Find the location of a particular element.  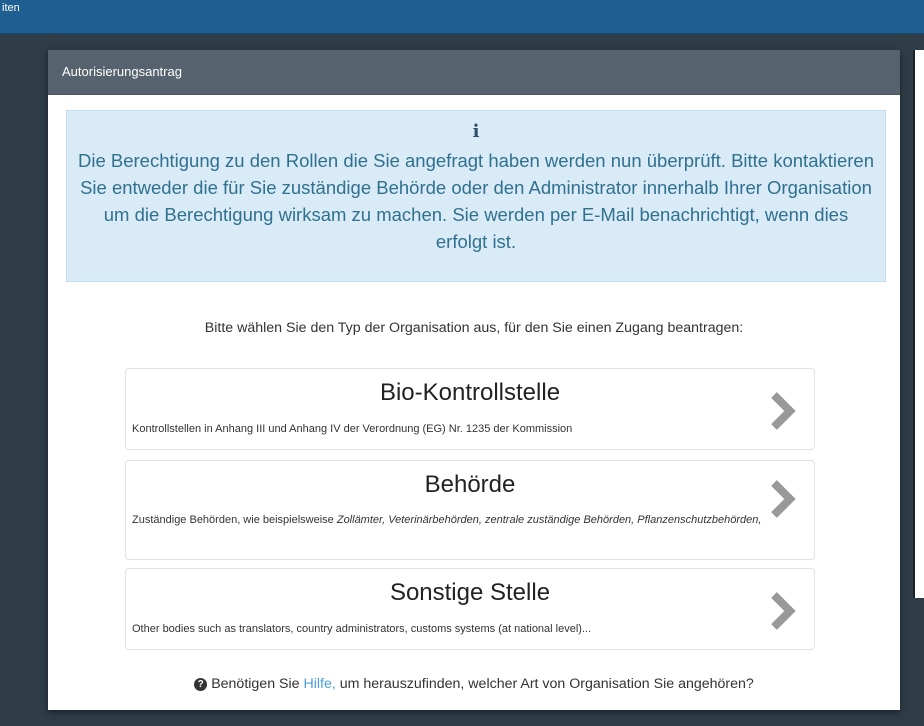

question-circle-icon: ? is located at coordinates (201, 684).